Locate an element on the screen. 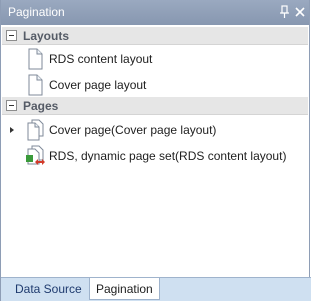  layout-item-cover-page: Cover page layout is located at coordinates (155, 85).